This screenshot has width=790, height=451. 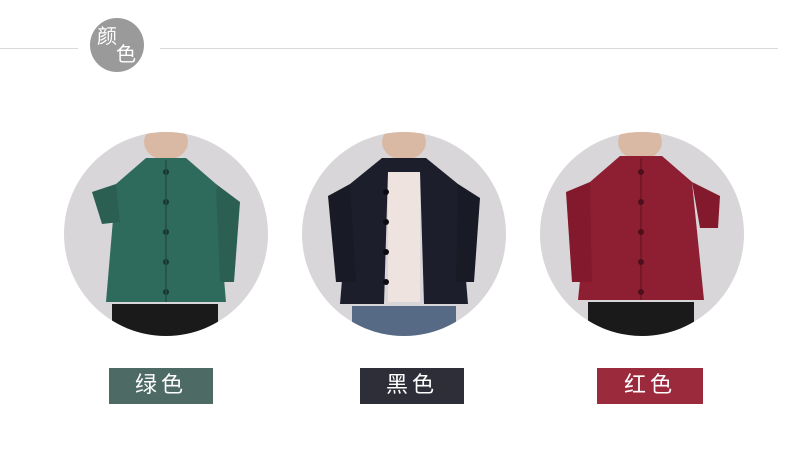 What do you see at coordinates (126, 54) in the screenshot?
I see `section-title-char-2: 色` at bounding box center [126, 54].